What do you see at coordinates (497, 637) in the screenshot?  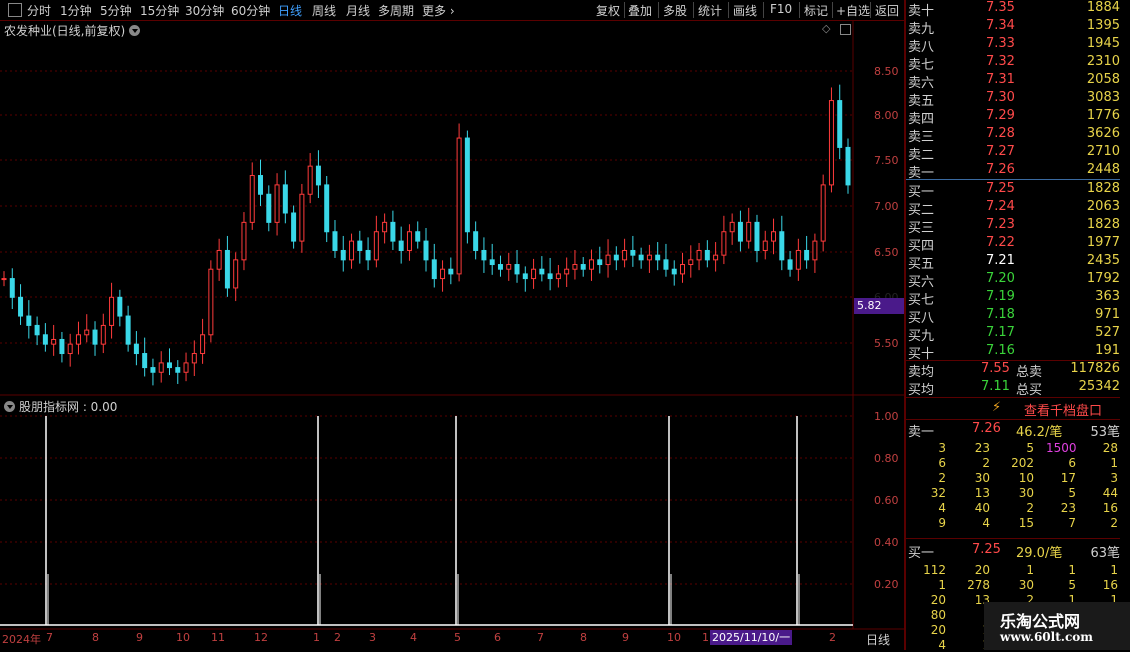 I see `x-tick: 6` at bounding box center [497, 637].